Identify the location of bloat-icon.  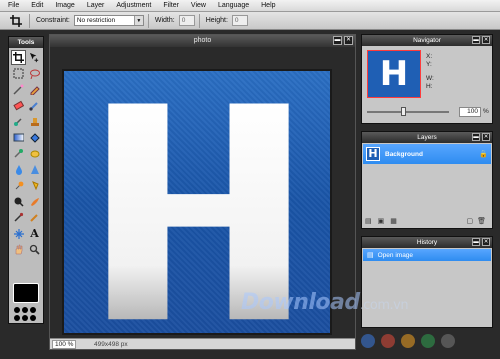
(34, 217).